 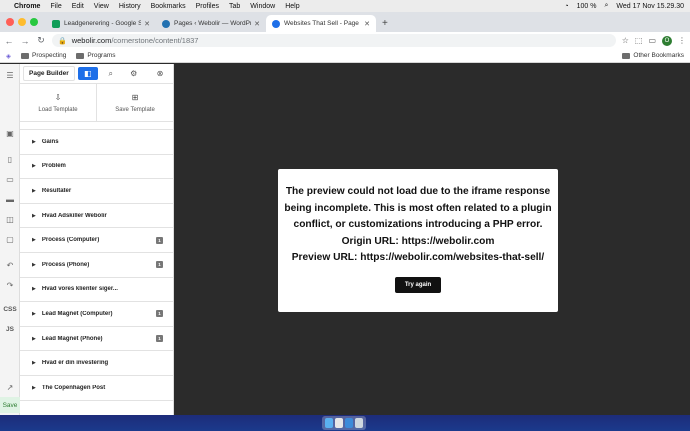 I want to click on menu-help: Help, so click(x=292, y=6).